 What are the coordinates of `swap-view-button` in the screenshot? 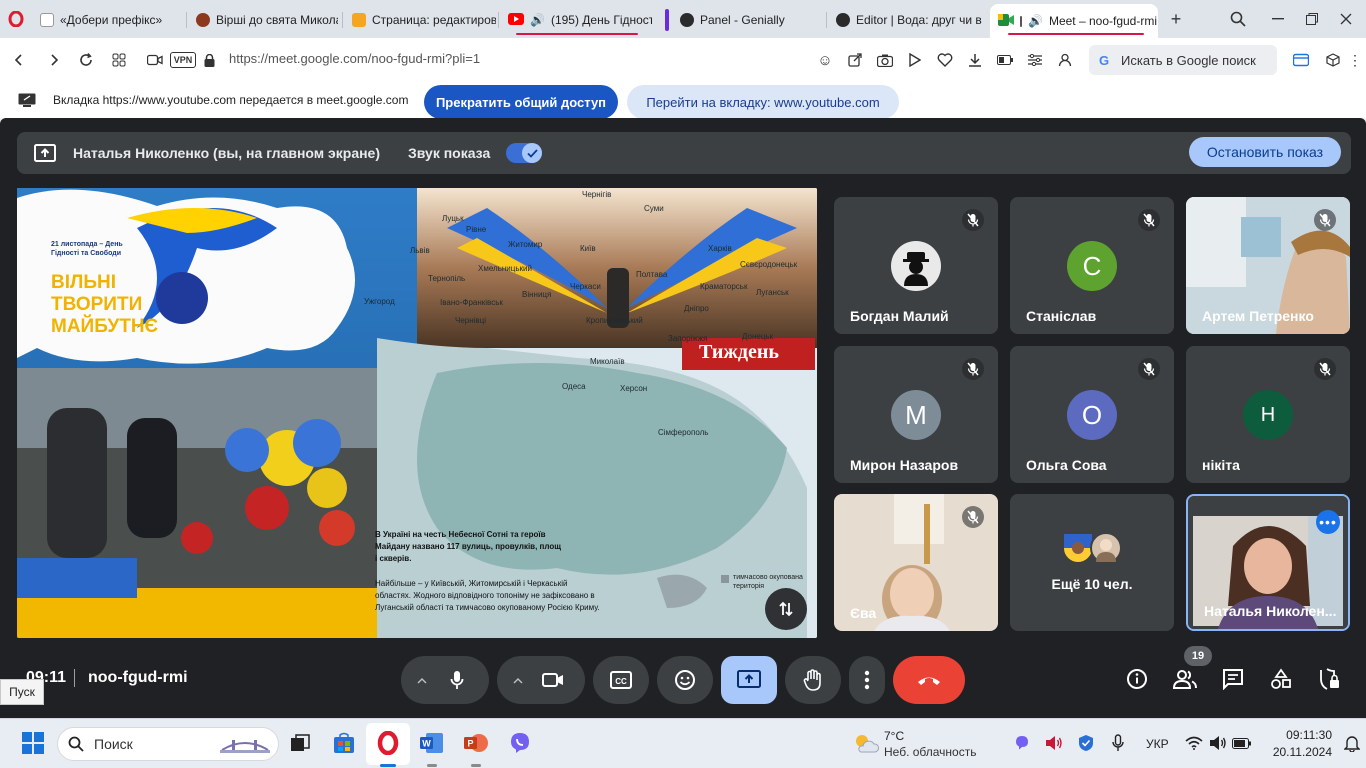 It's located at (786, 609).